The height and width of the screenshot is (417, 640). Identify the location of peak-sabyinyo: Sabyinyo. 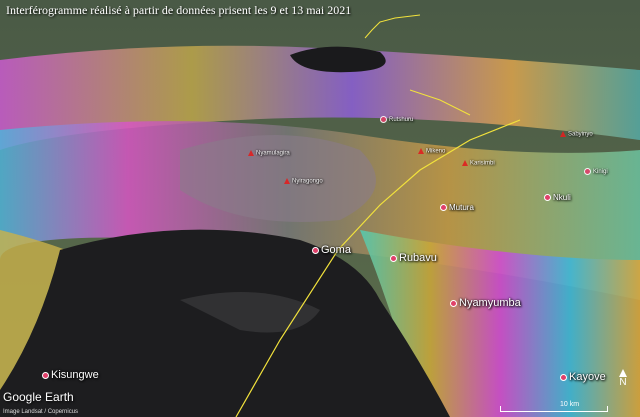
(576, 134).